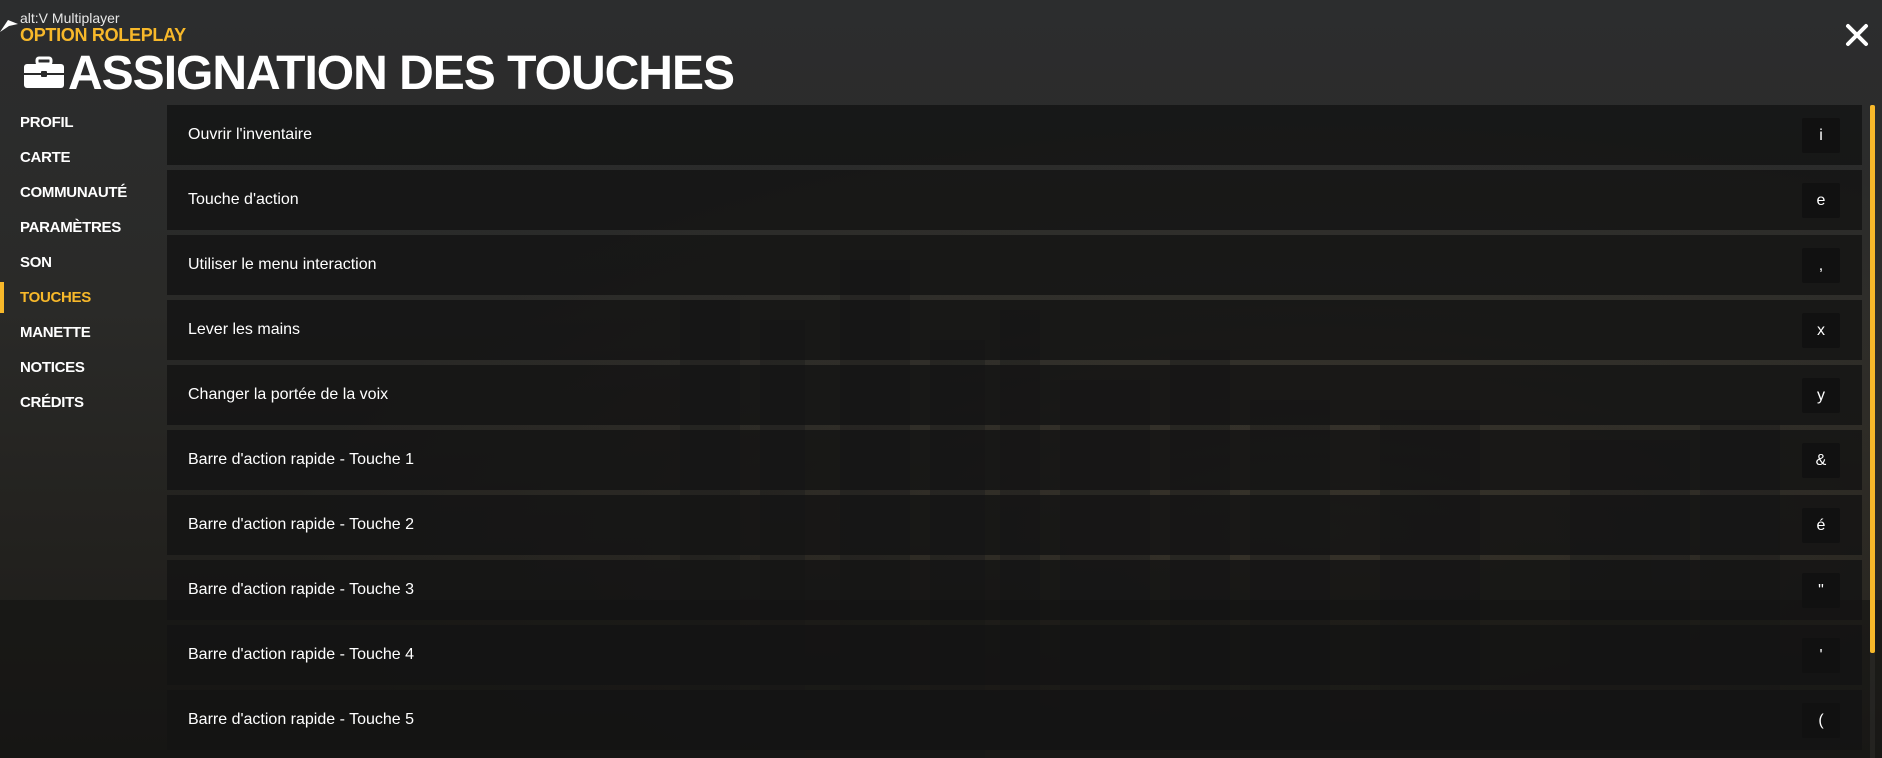 The height and width of the screenshot is (758, 1882). Describe the element at coordinates (1821, 720) in the screenshot. I see `keybind-key-button: (` at that location.